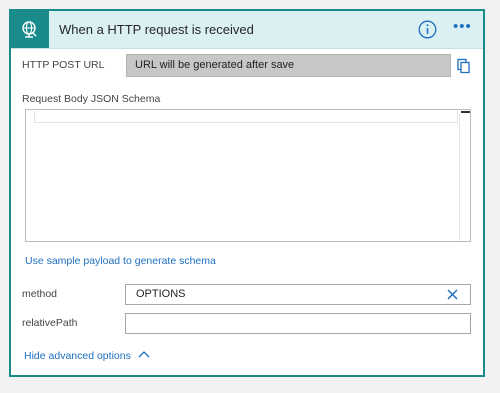 This screenshot has width=500, height=393. What do you see at coordinates (298, 294) in the screenshot?
I see `method-field: OPTIONS` at bounding box center [298, 294].